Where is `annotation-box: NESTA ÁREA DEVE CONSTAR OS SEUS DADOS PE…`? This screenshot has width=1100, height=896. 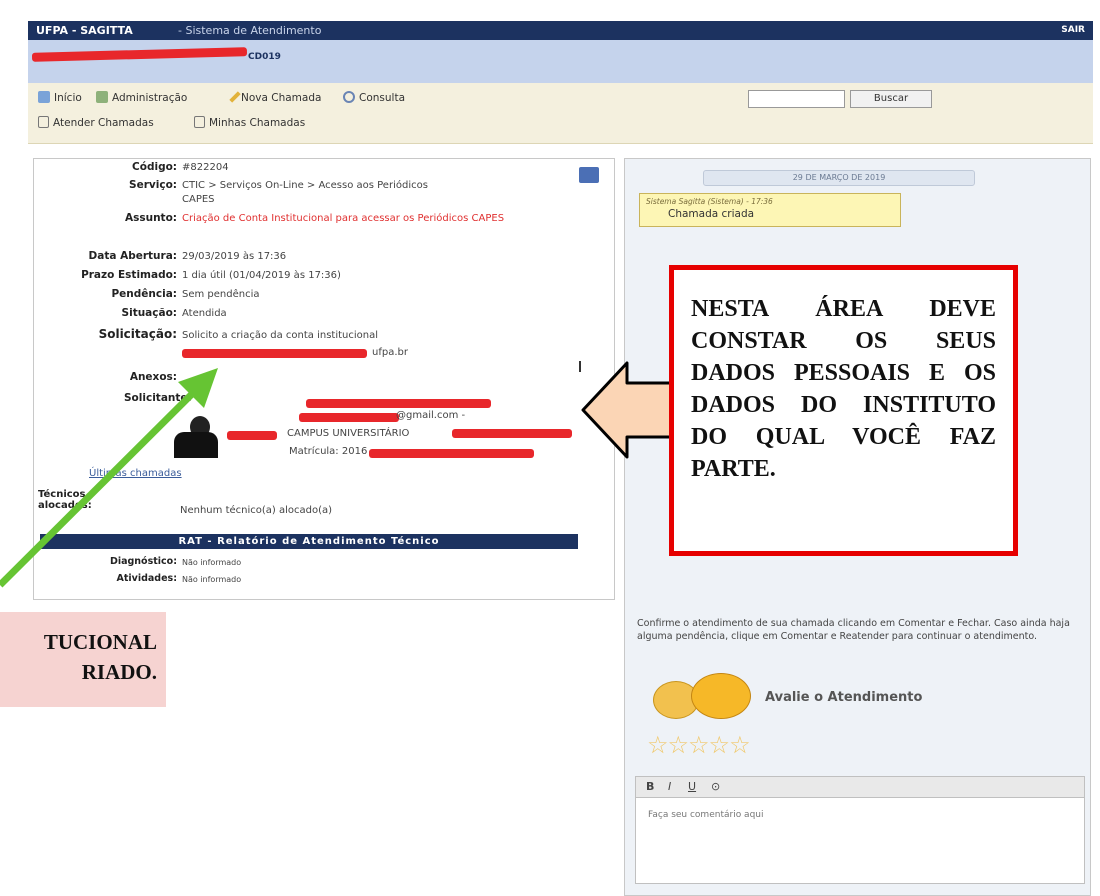
annotation-box: NESTA ÁREA DEVE CONSTAR OS SEUS DADOS PE… is located at coordinates (843, 410).